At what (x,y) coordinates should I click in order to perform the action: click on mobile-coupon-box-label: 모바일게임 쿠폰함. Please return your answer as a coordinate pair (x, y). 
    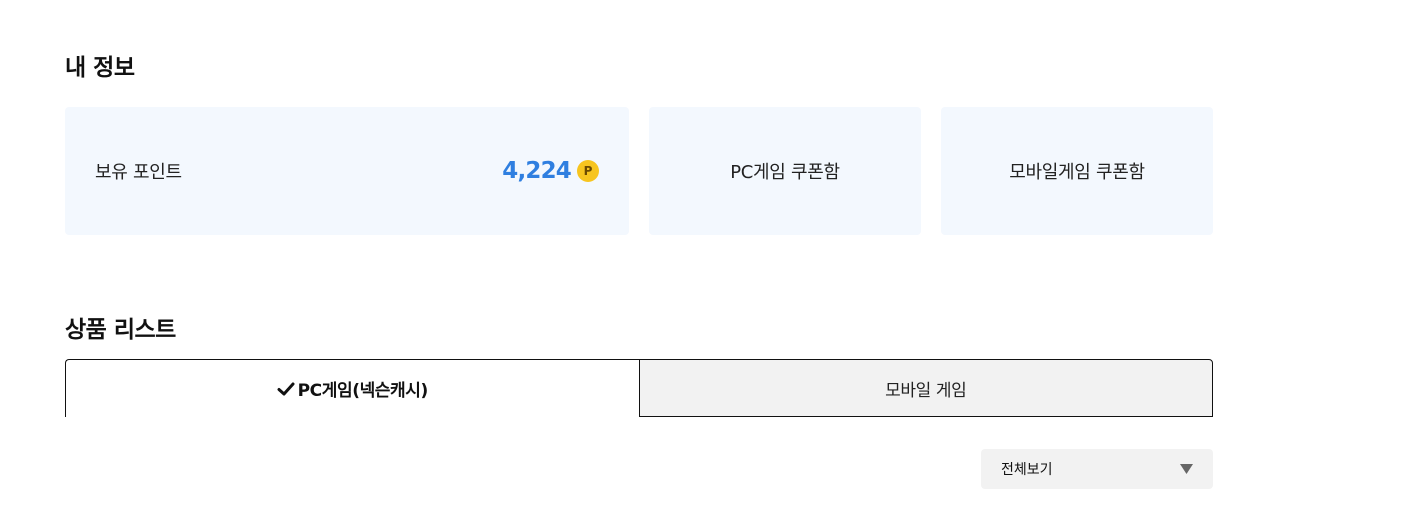
    Looking at the image, I should click on (1077, 172).